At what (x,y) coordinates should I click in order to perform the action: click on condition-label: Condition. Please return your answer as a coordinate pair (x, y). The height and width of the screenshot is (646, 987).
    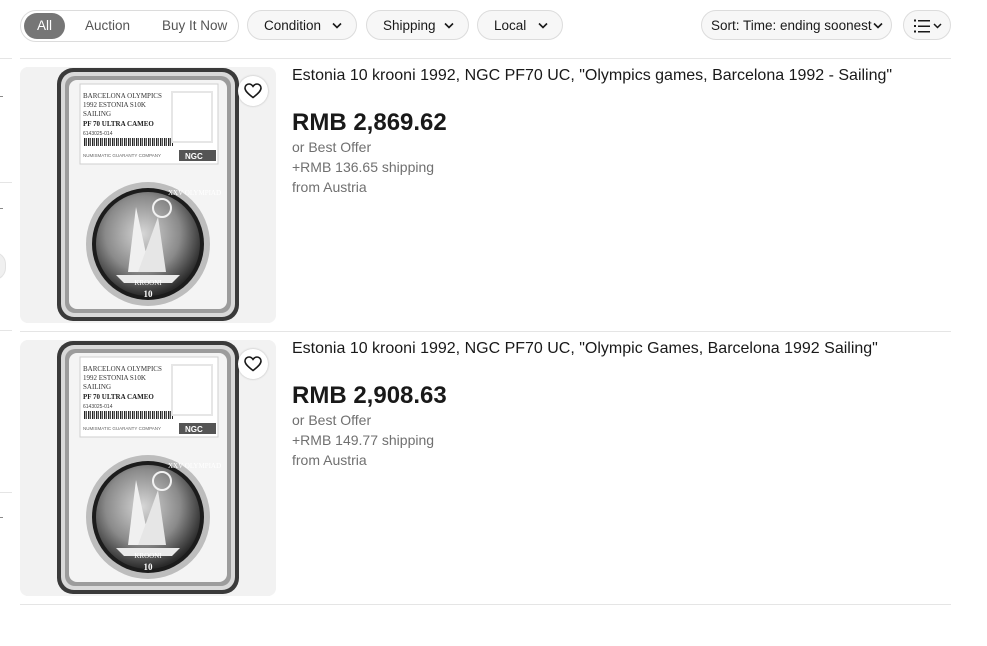
    Looking at the image, I should click on (293, 25).